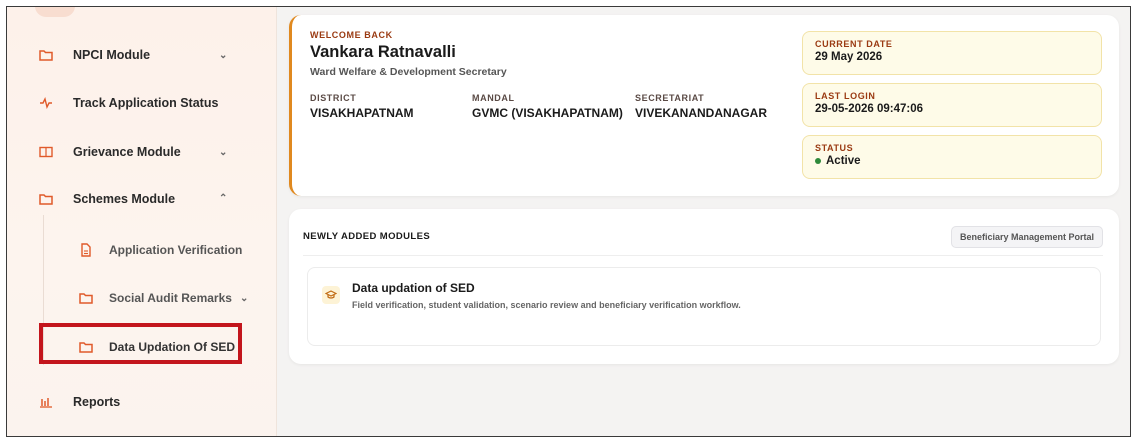  I want to click on last-login-label: LAST LOGIN, so click(845, 96).